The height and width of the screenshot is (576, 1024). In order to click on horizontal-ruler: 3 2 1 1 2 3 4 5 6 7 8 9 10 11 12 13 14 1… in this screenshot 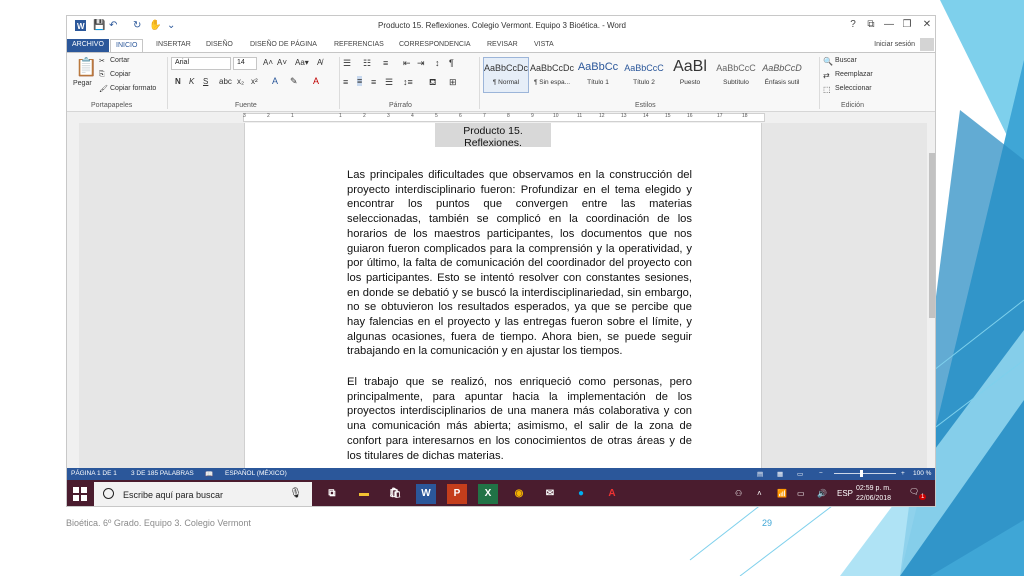, I will do `click(501, 117)`.